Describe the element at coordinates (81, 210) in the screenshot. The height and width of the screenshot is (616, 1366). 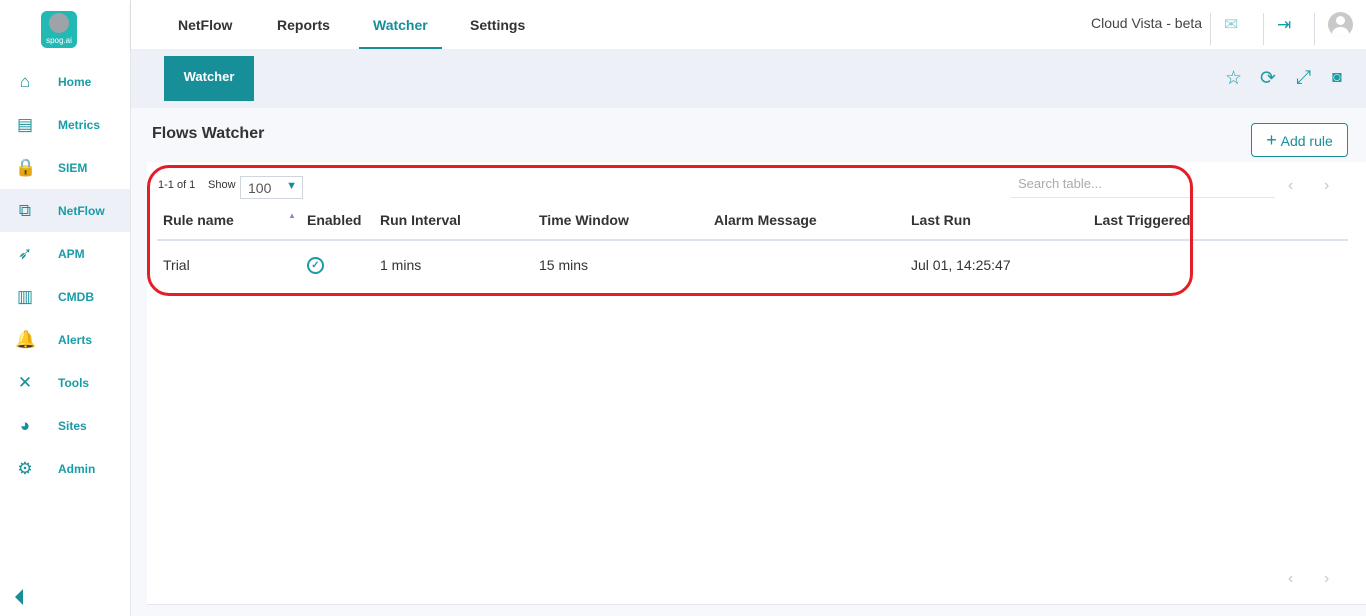
I see `sidebar-item-label: NetFlow` at that location.